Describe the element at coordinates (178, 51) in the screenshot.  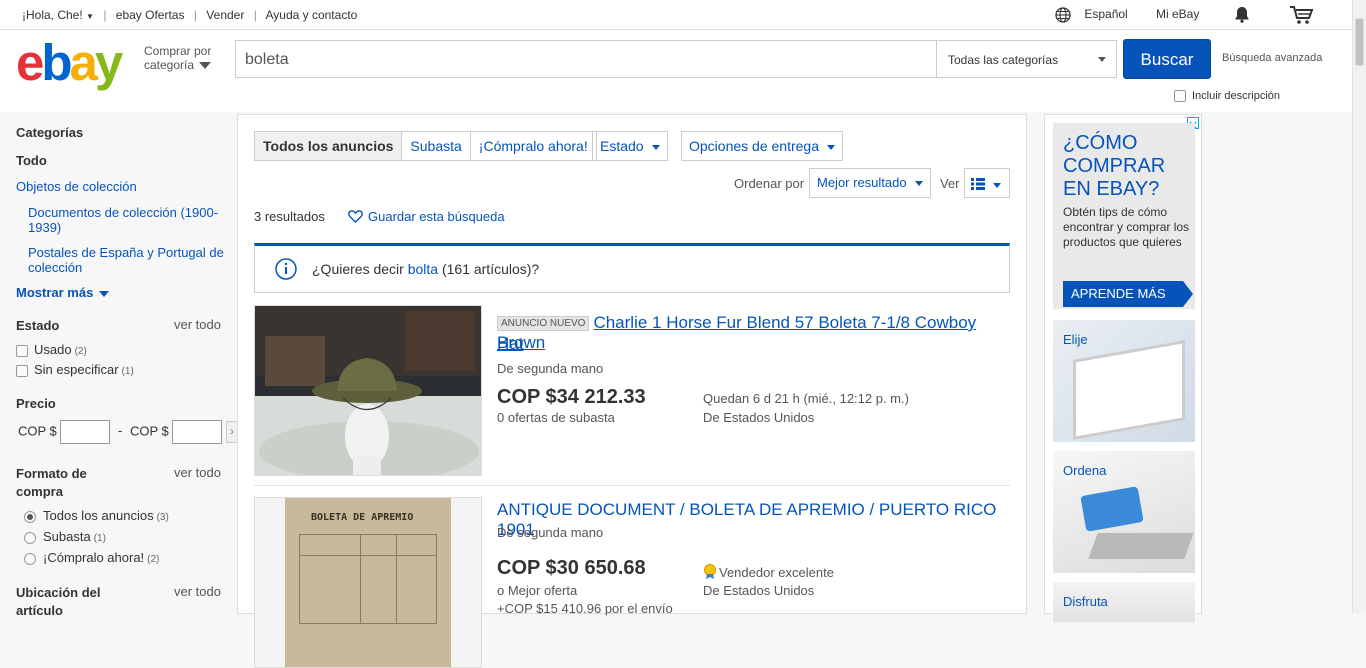
I see `shop-by-label: Comprar por` at that location.